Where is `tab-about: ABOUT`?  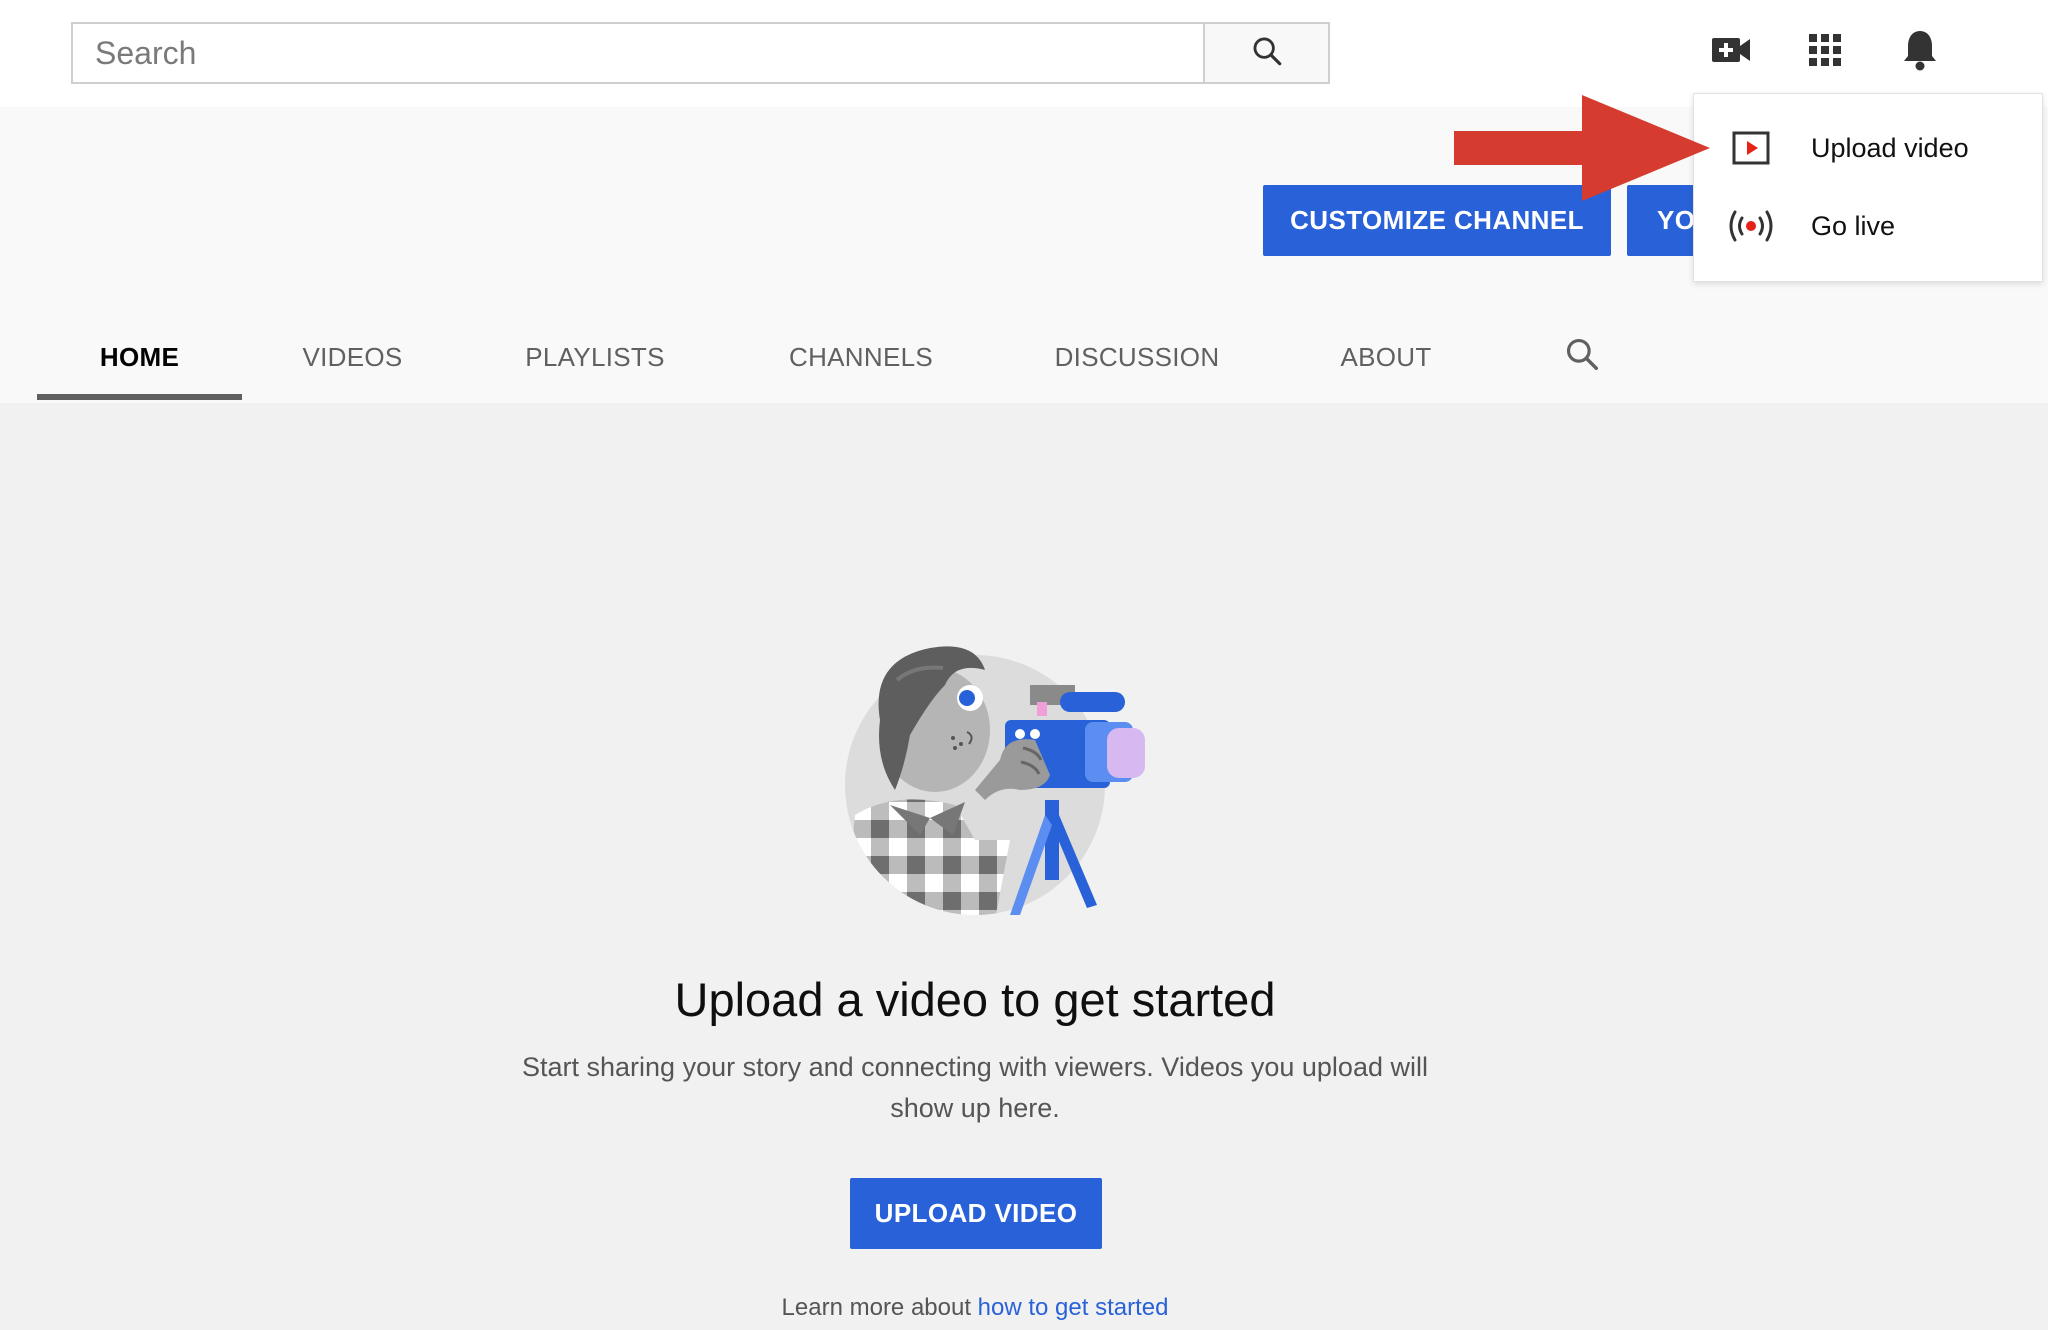 tab-about: ABOUT is located at coordinates (1386, 357).